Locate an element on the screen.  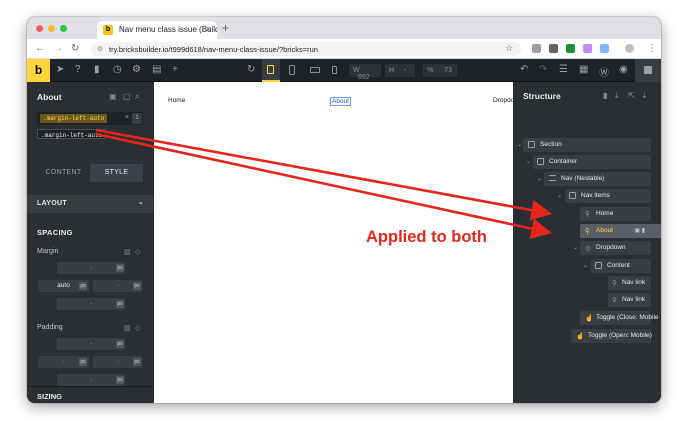
reload-icon: ↻ is located at coordinates (75, 48).